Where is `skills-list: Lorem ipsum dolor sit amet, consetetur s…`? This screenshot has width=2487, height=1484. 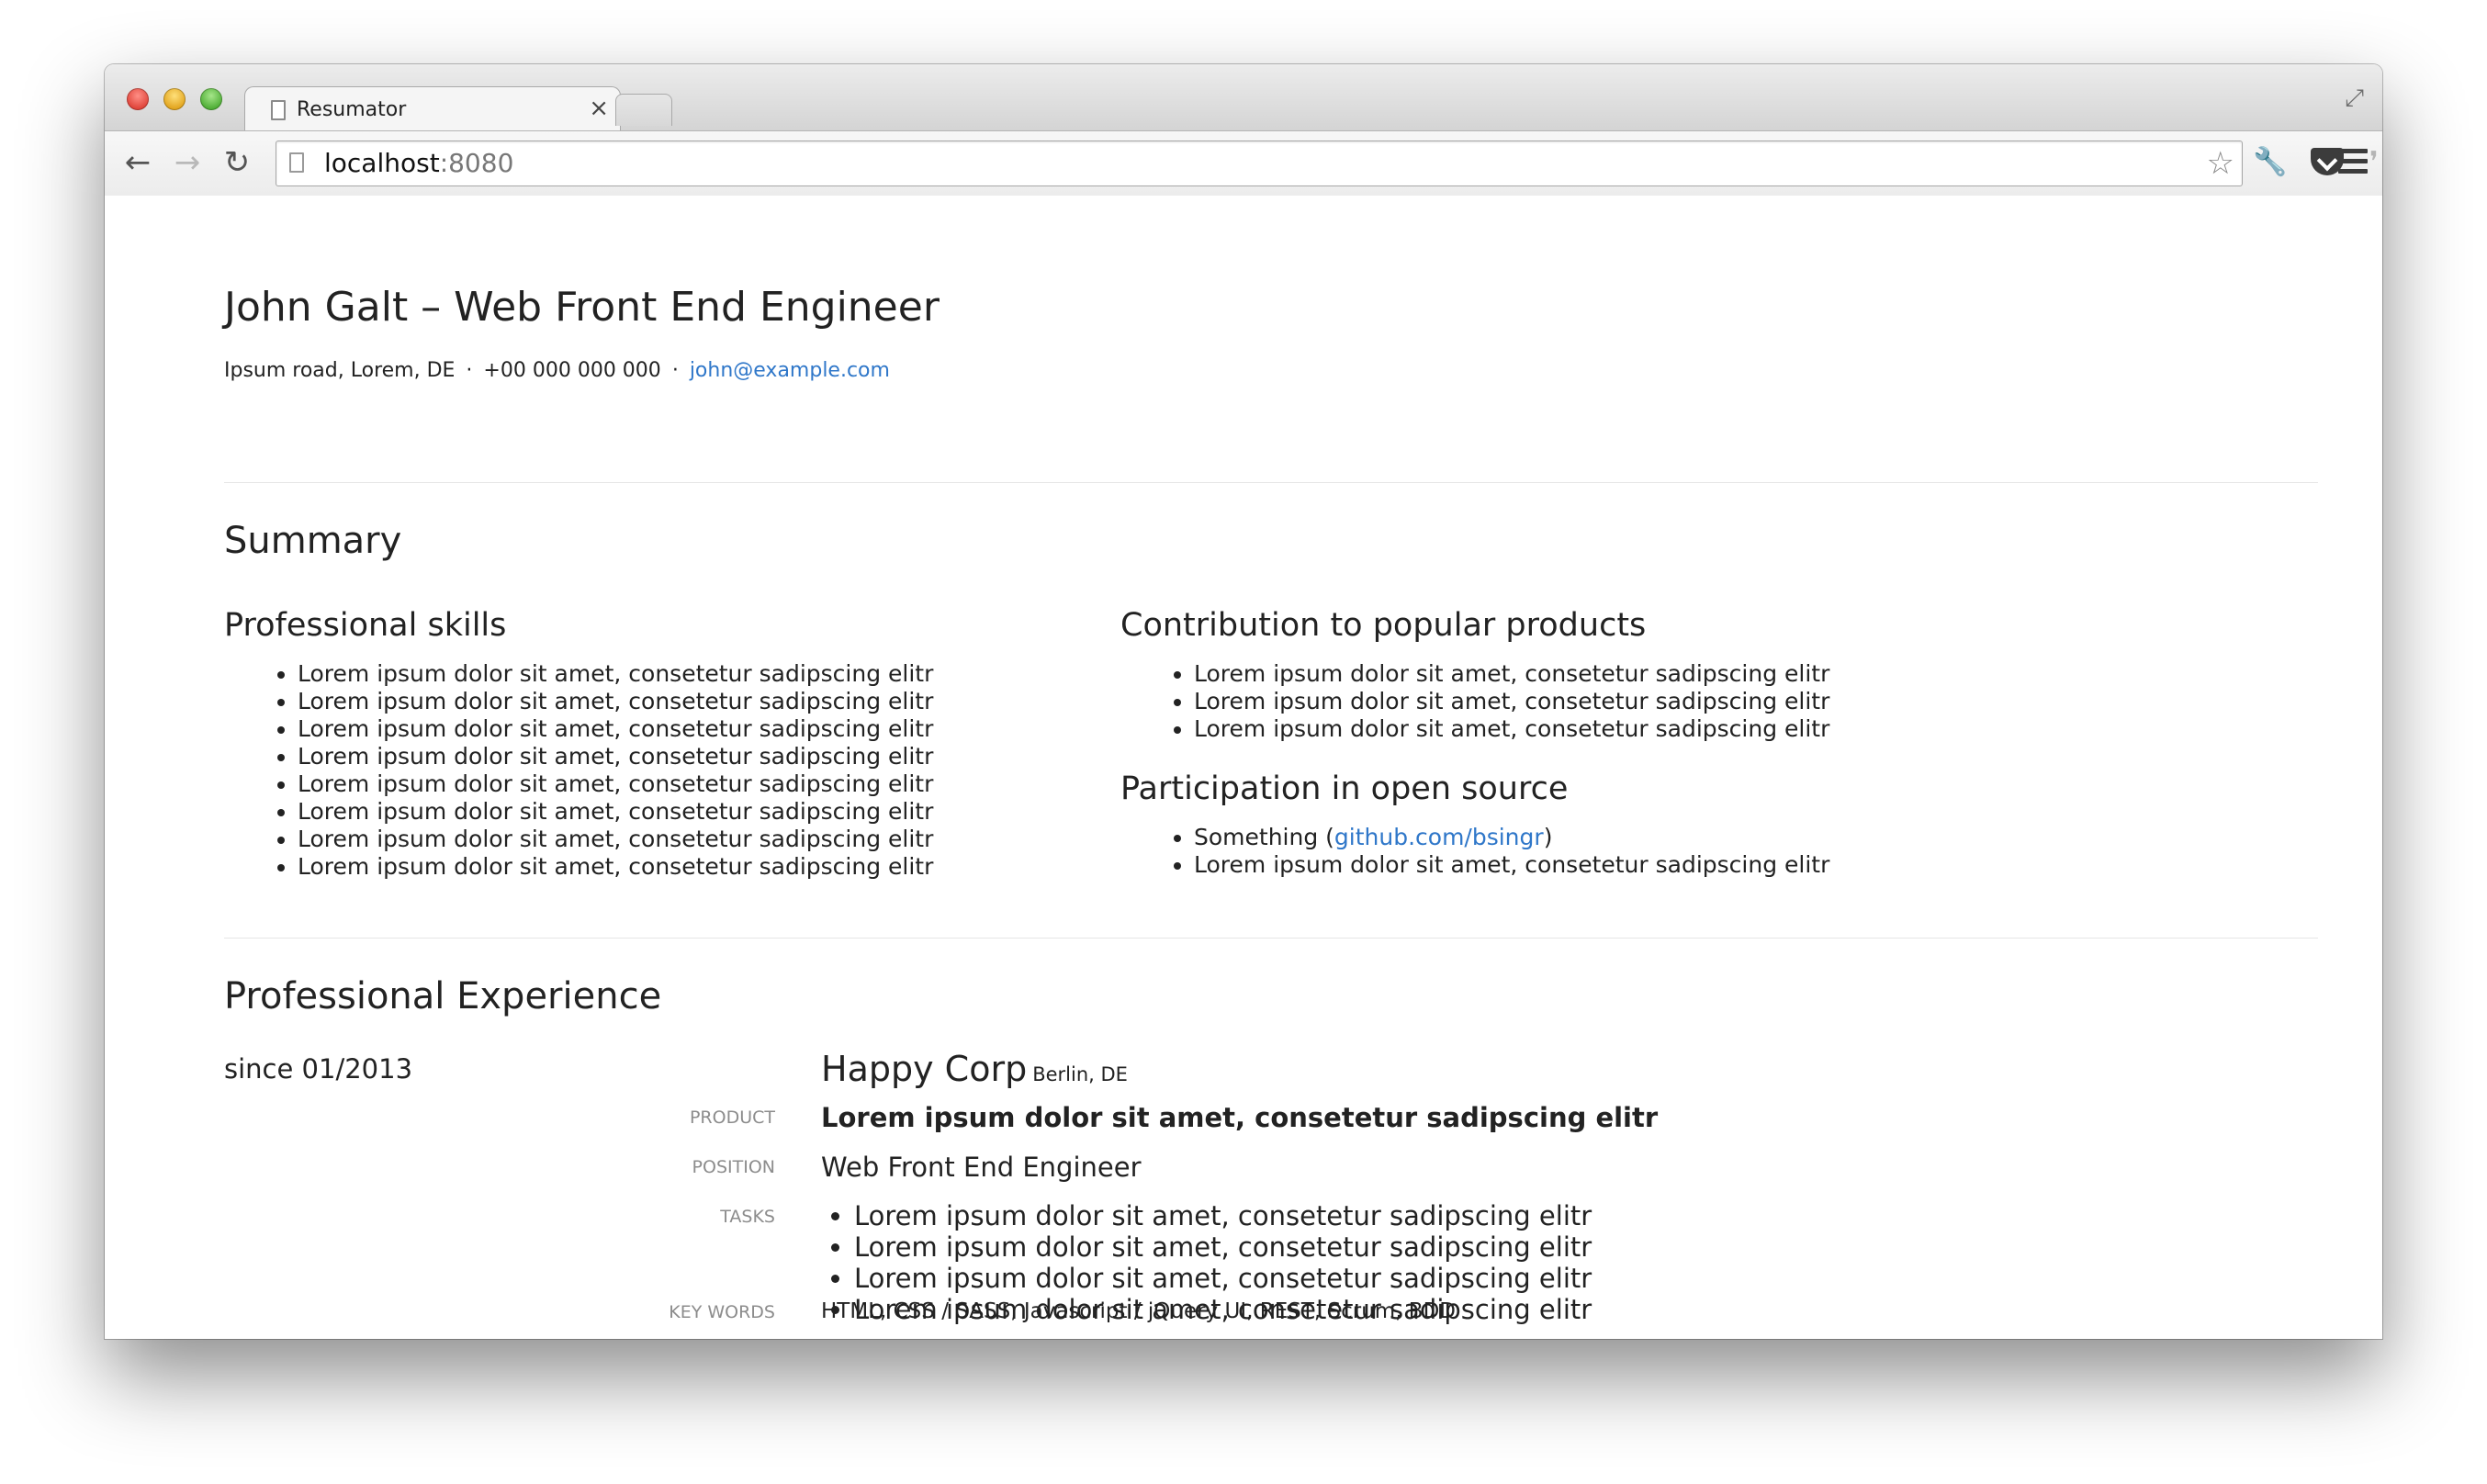 skills-list: Lorem ipsum dolor sit amet, consetetur s… is located at coordinates (579, 771).